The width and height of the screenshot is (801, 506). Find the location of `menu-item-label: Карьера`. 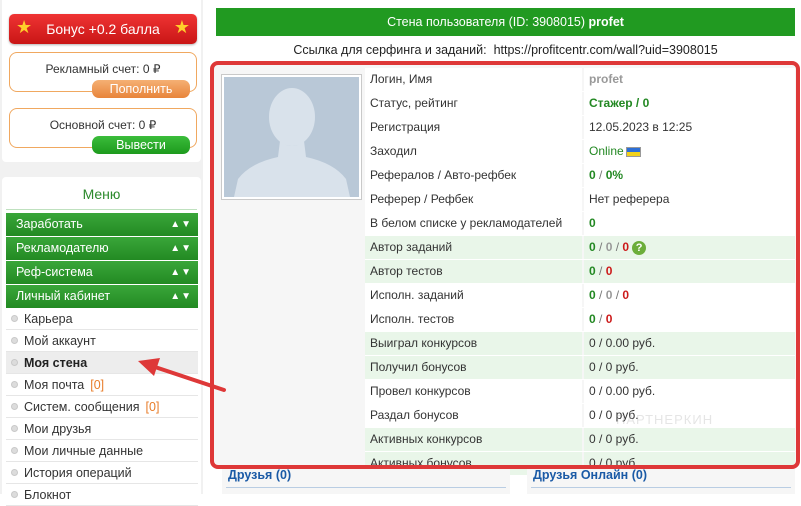

menu-item-label: Карьера is located at coordinates (48, 319).